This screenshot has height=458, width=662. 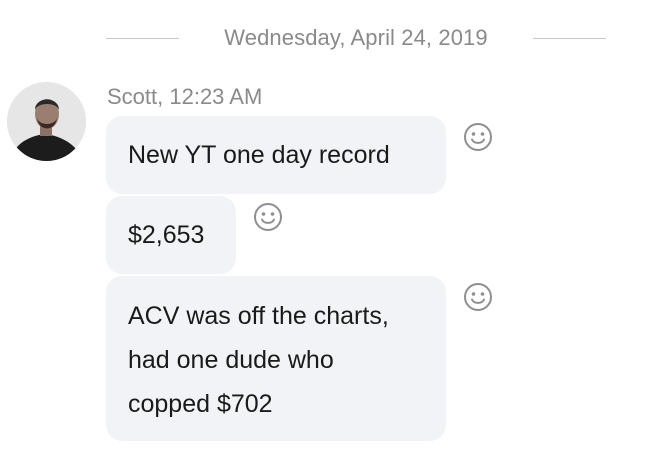 What do you see at coordinates (259, 155) in the screenshot?
I see `message-text: New YT one day record` at bounding box center [259, 155].